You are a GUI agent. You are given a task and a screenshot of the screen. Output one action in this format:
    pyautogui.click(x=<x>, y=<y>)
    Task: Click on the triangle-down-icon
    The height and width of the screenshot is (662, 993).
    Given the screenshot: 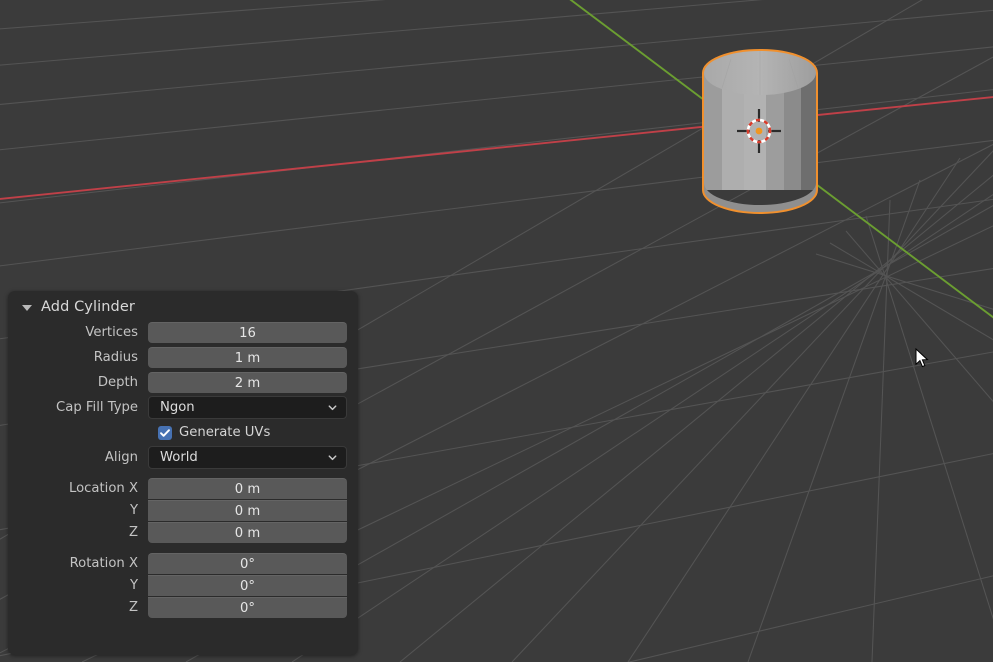 What is the action you would take?
    pyautogui.click(x=27, y=307)
    